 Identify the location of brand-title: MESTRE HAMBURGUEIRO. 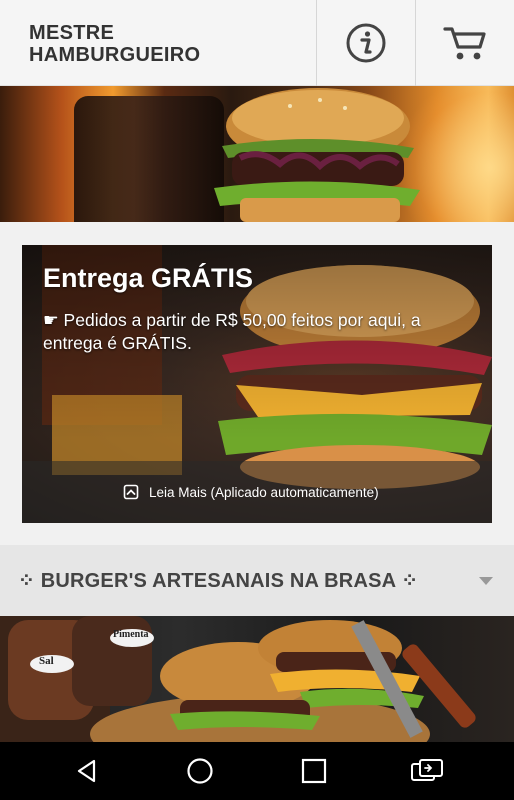
(158, 42).